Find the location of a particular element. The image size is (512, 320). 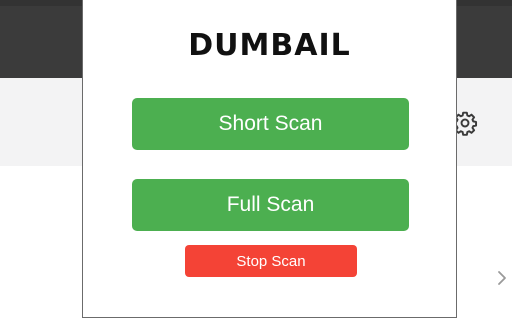

full-scan-button: Full Scan is located at coordinates (270, 205).